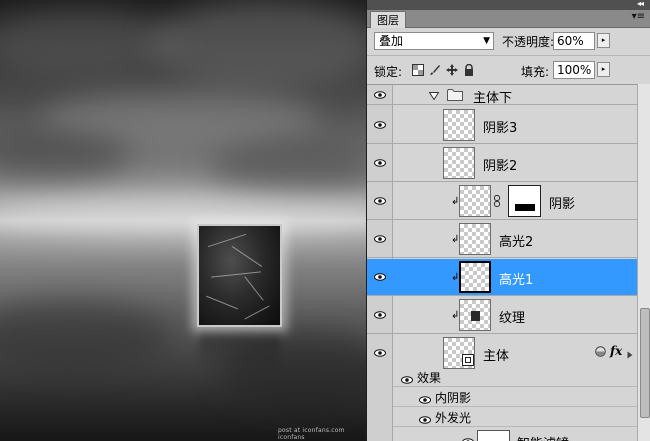 This screenshot has height=441, width=650. Describe the element at coordinates (535, 72) in the screenshot. I see `fill-label: 填充:` at that location.